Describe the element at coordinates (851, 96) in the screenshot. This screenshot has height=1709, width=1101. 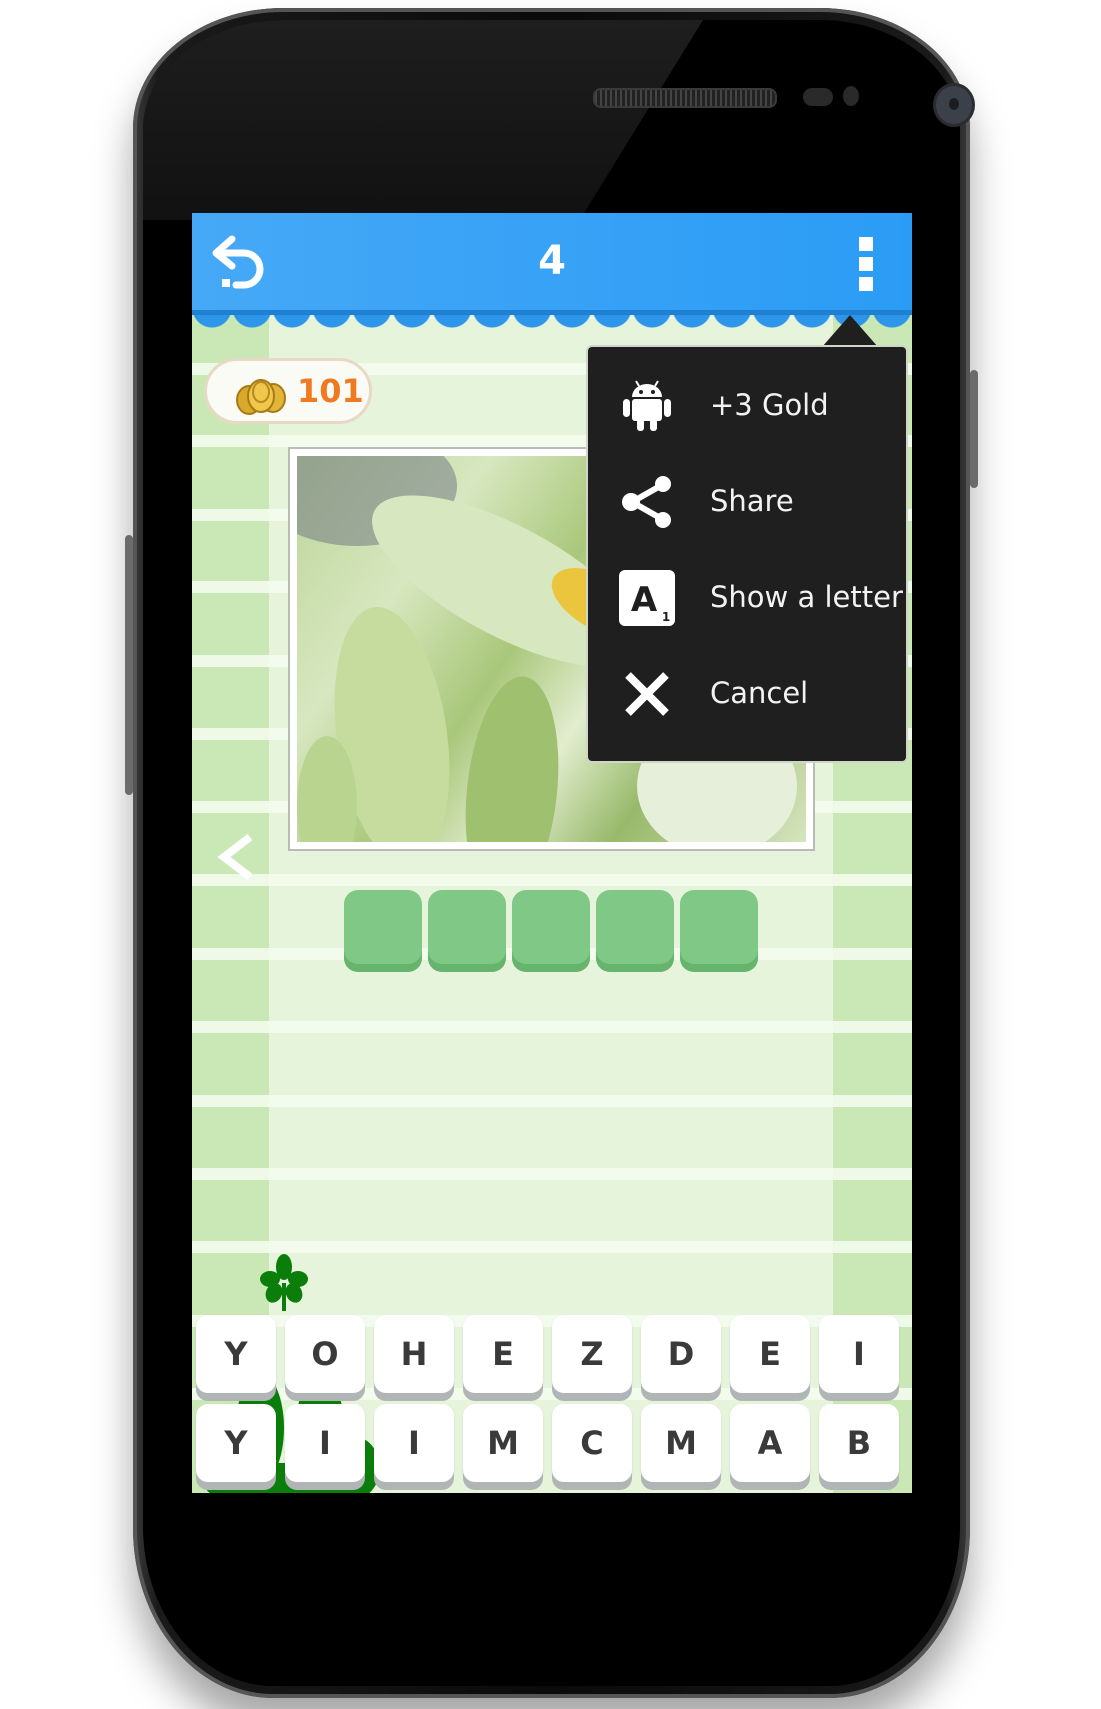
I see `light-sensor` at that location.